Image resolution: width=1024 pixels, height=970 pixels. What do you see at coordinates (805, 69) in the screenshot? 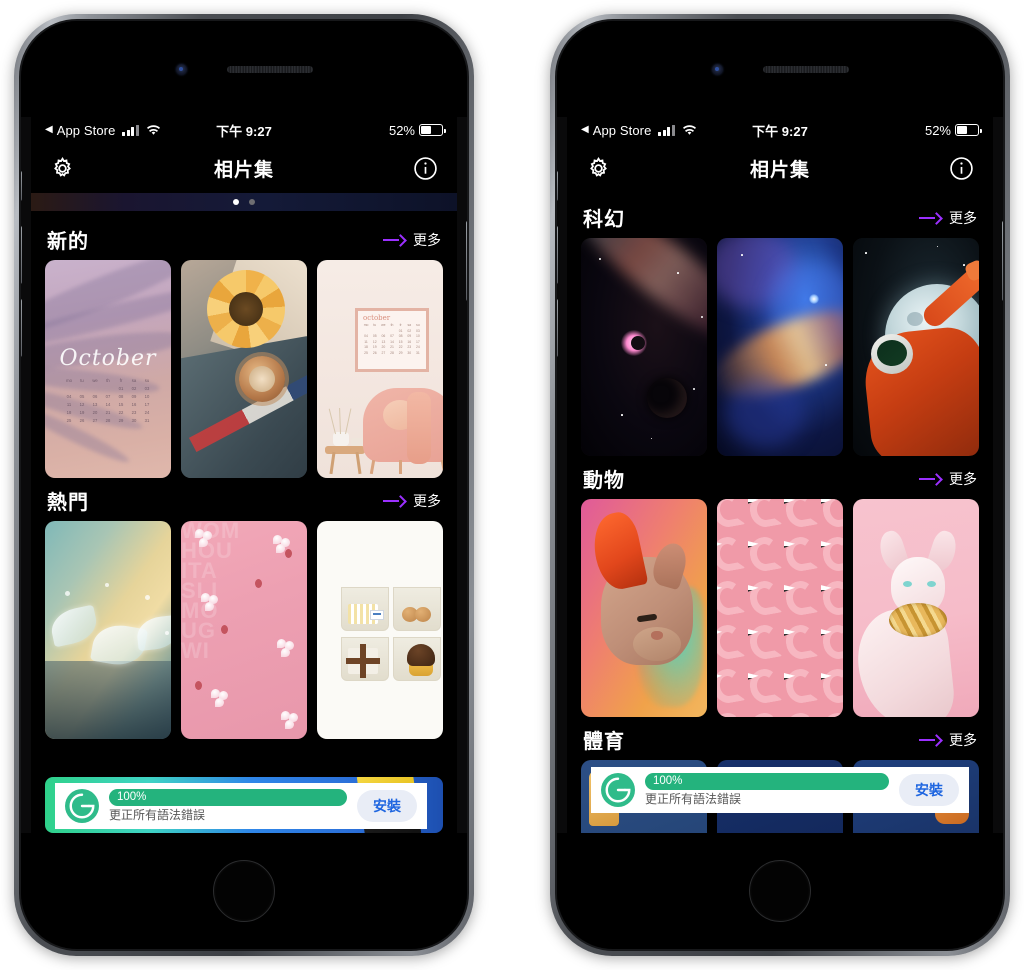
I see `earpiece-speaker-icon` at bounding box center [805, 69].